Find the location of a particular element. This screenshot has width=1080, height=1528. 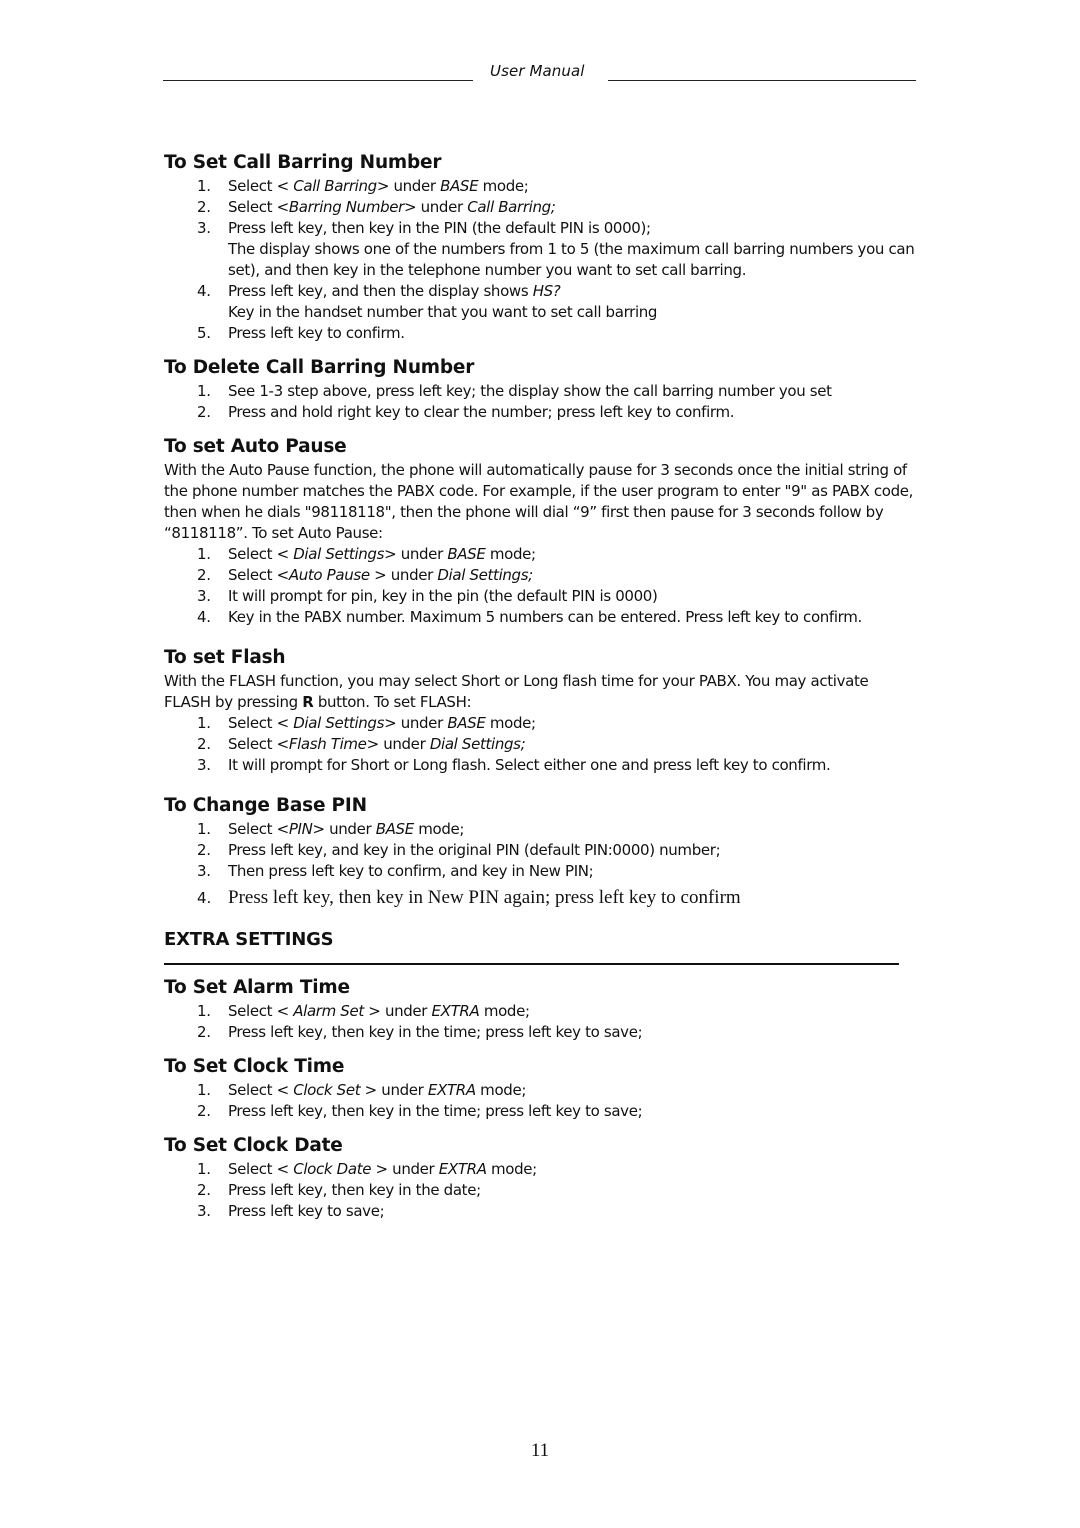

extra-settings-divider is located at coordinates (531, 964).